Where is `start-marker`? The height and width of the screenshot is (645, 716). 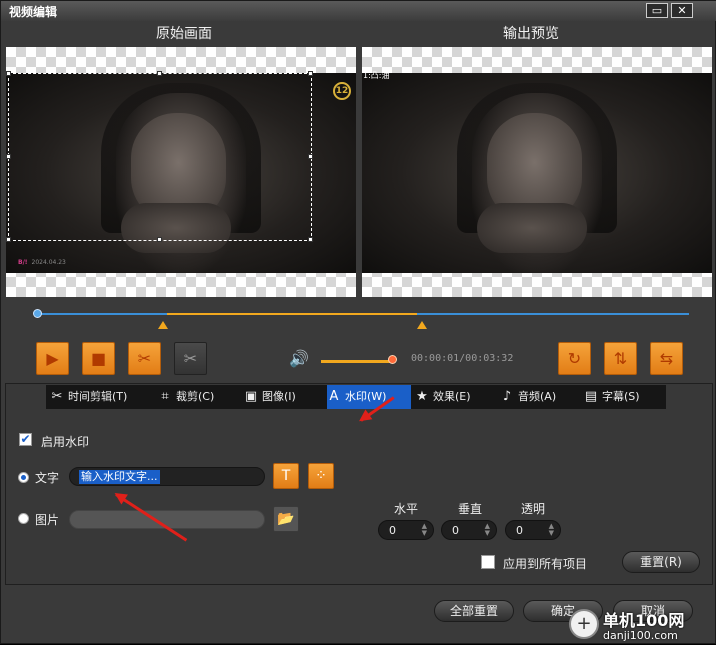 start-marker is located at coordinates (163, 325).